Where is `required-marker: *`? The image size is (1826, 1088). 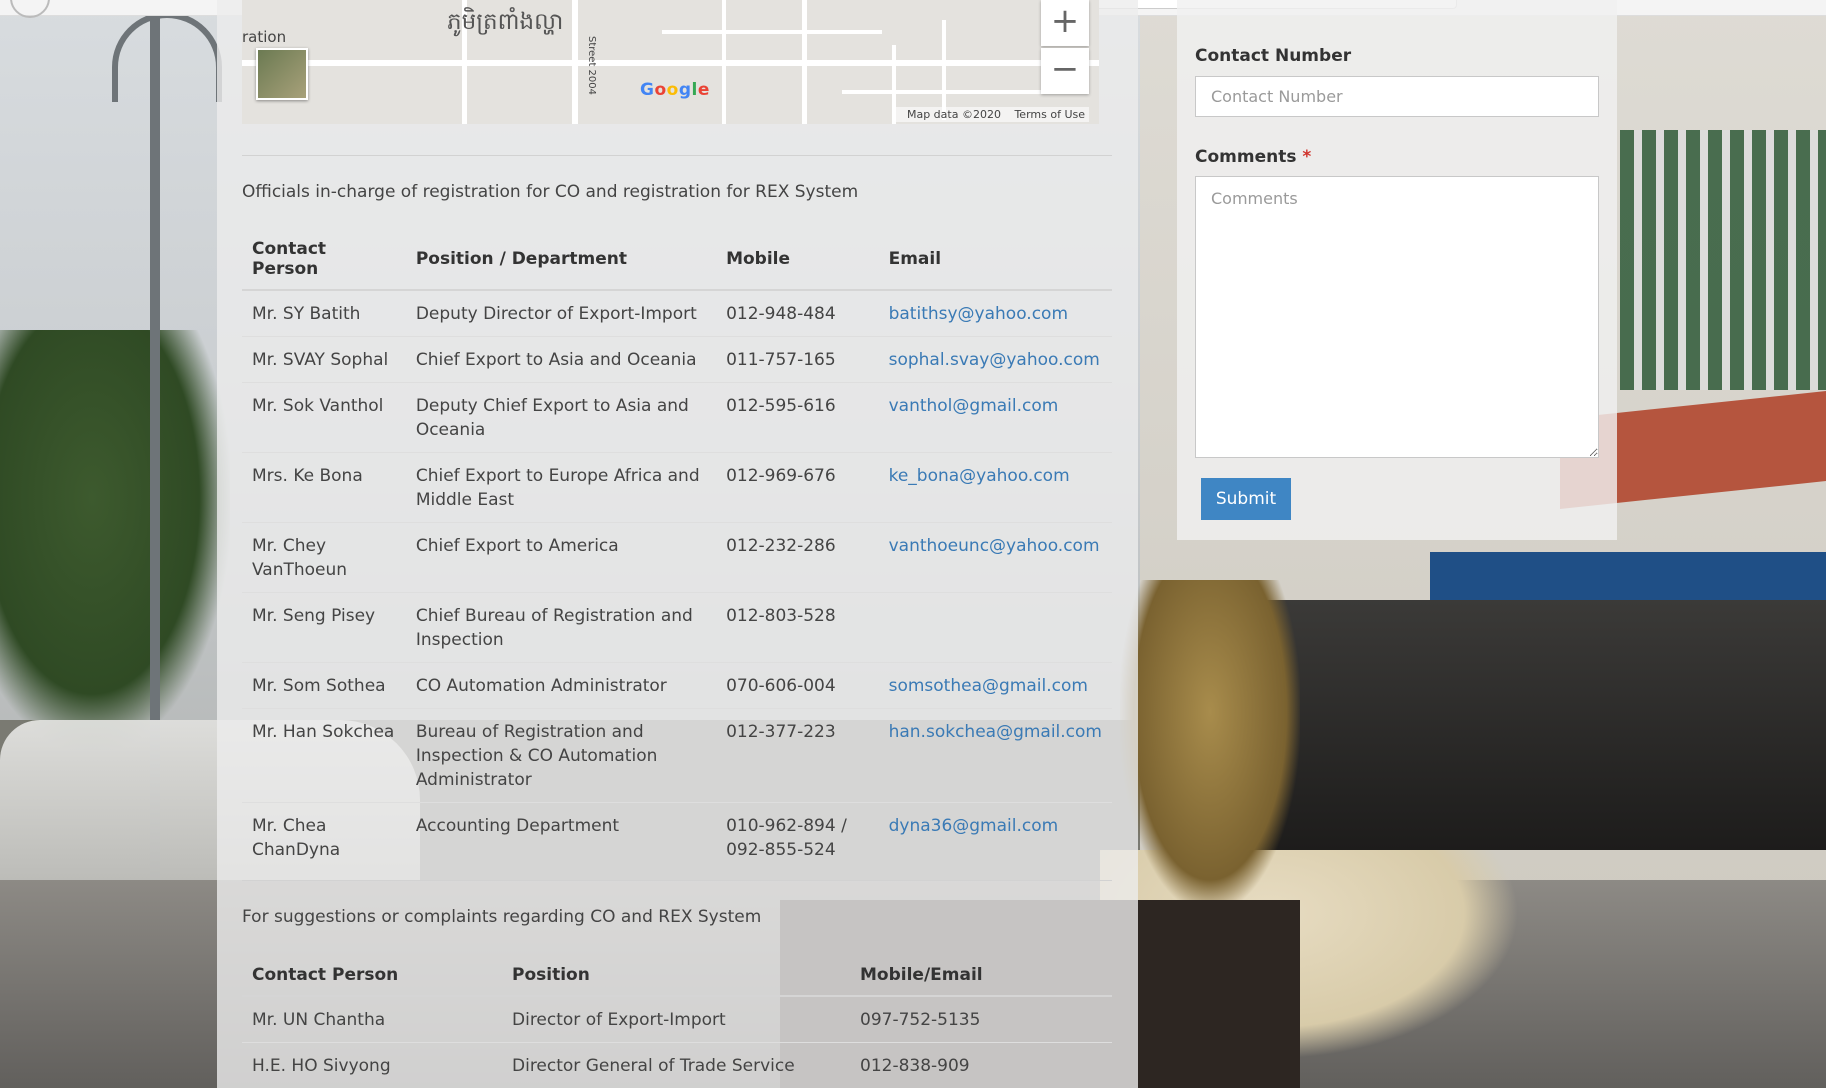 required-marker: * is located at coordinates (1307, 157).